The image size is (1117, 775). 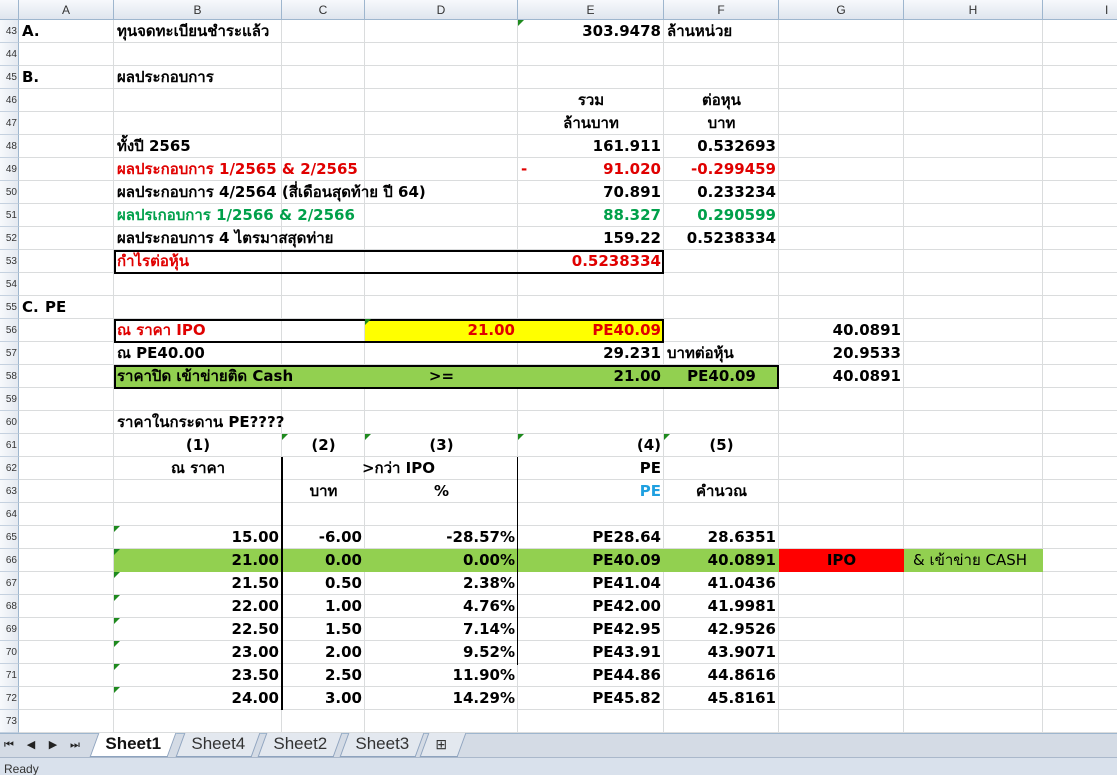 I want to click on pe-table-cell-diff-percent: 0.00%, so click(x=441, y=560).